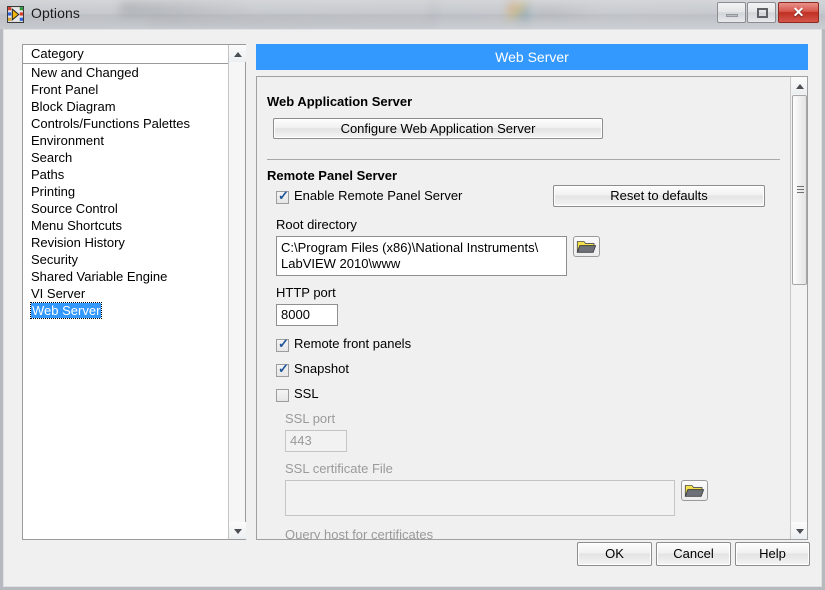 This screenshot has width=825, height=590. I want to click on labview-icon, so click(15, 14).